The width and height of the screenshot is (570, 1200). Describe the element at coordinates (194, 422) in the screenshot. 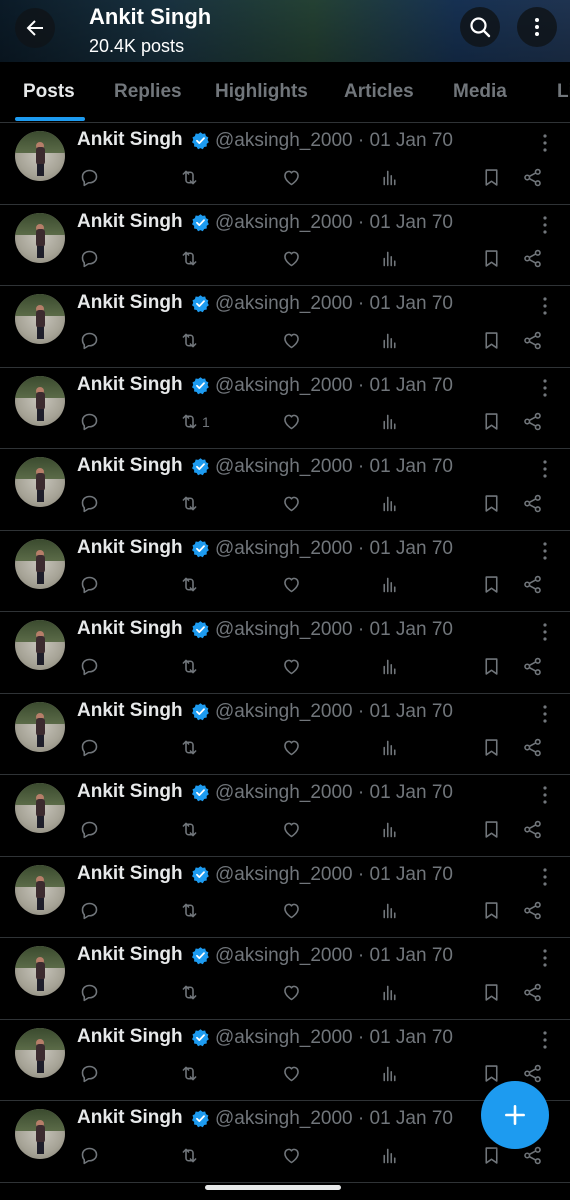

I see `repost-button: 1` at that location.